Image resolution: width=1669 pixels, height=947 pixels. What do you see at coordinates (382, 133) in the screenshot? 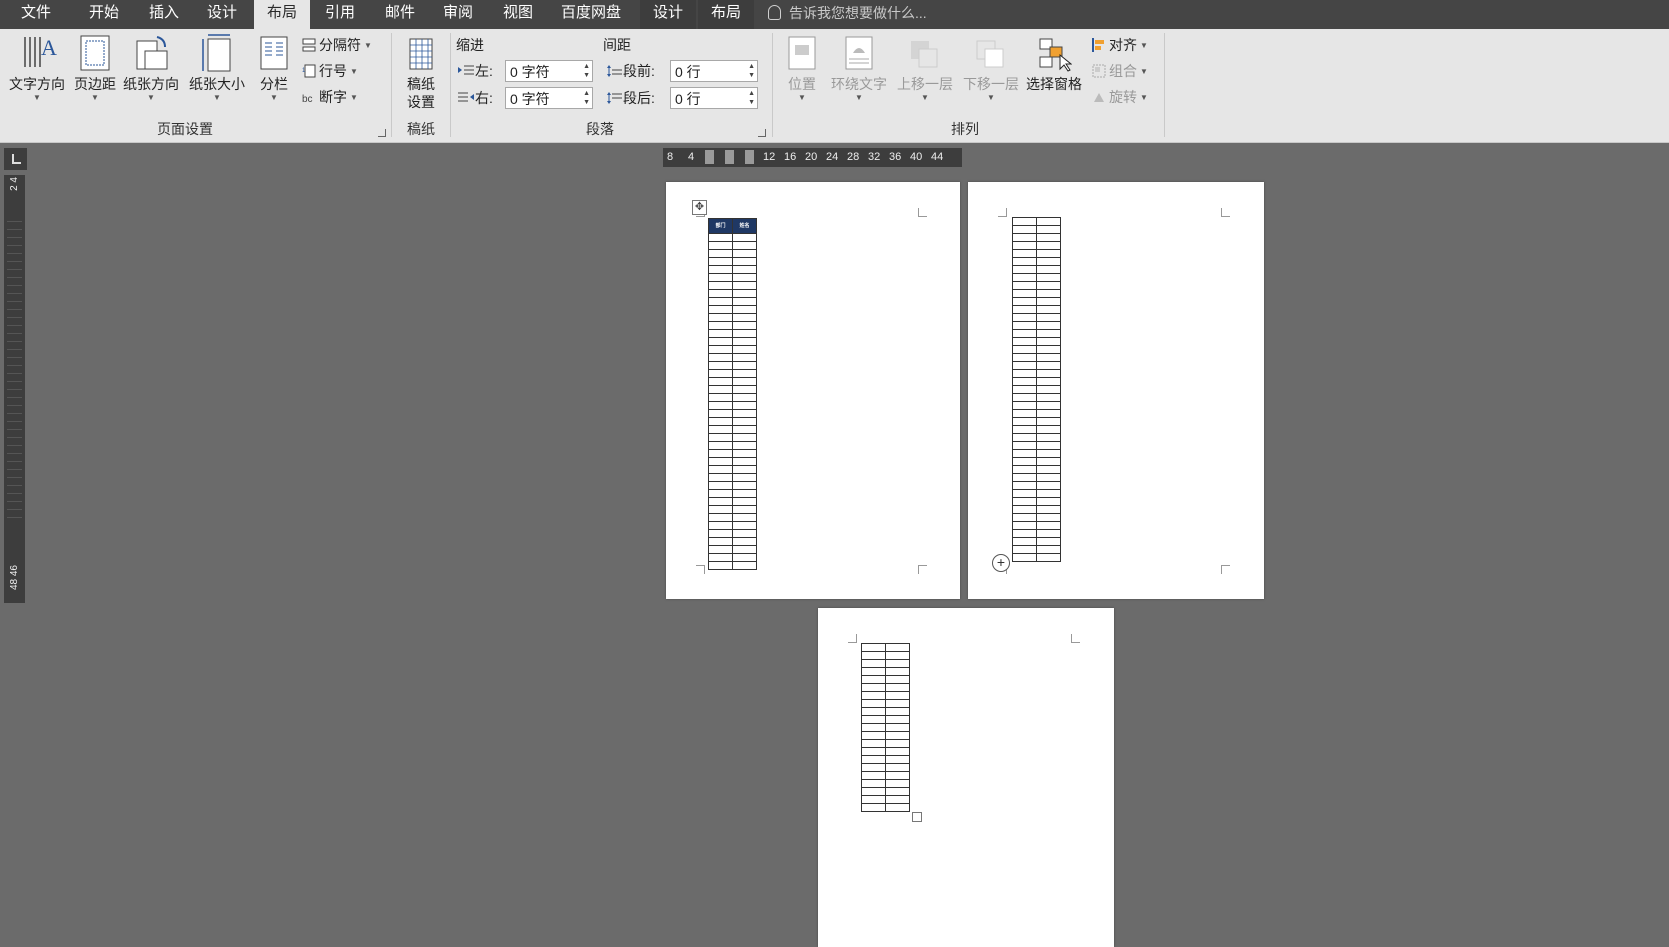
I see `page-setup-launcher-icon` at bounding box center [382, 133].